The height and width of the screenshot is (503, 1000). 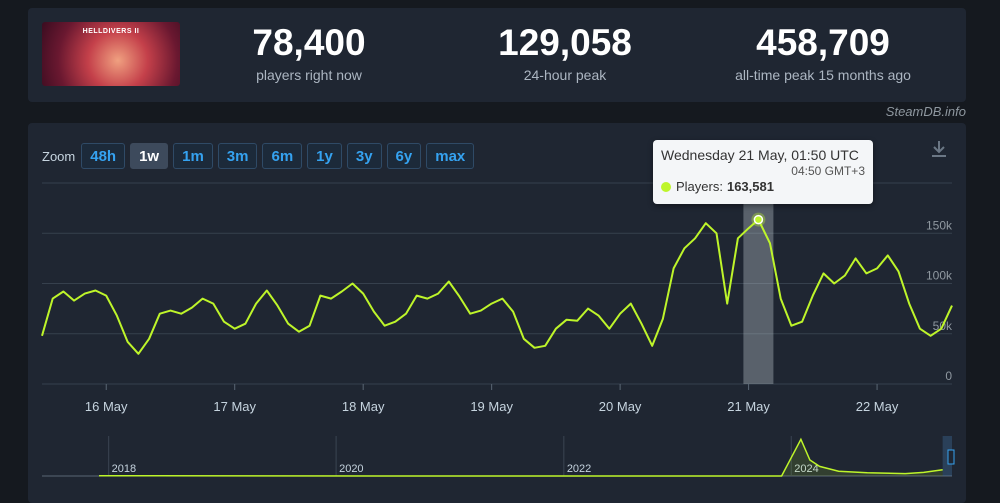 I want to click on stat-value: 458,709, so click(x=823, y=42).